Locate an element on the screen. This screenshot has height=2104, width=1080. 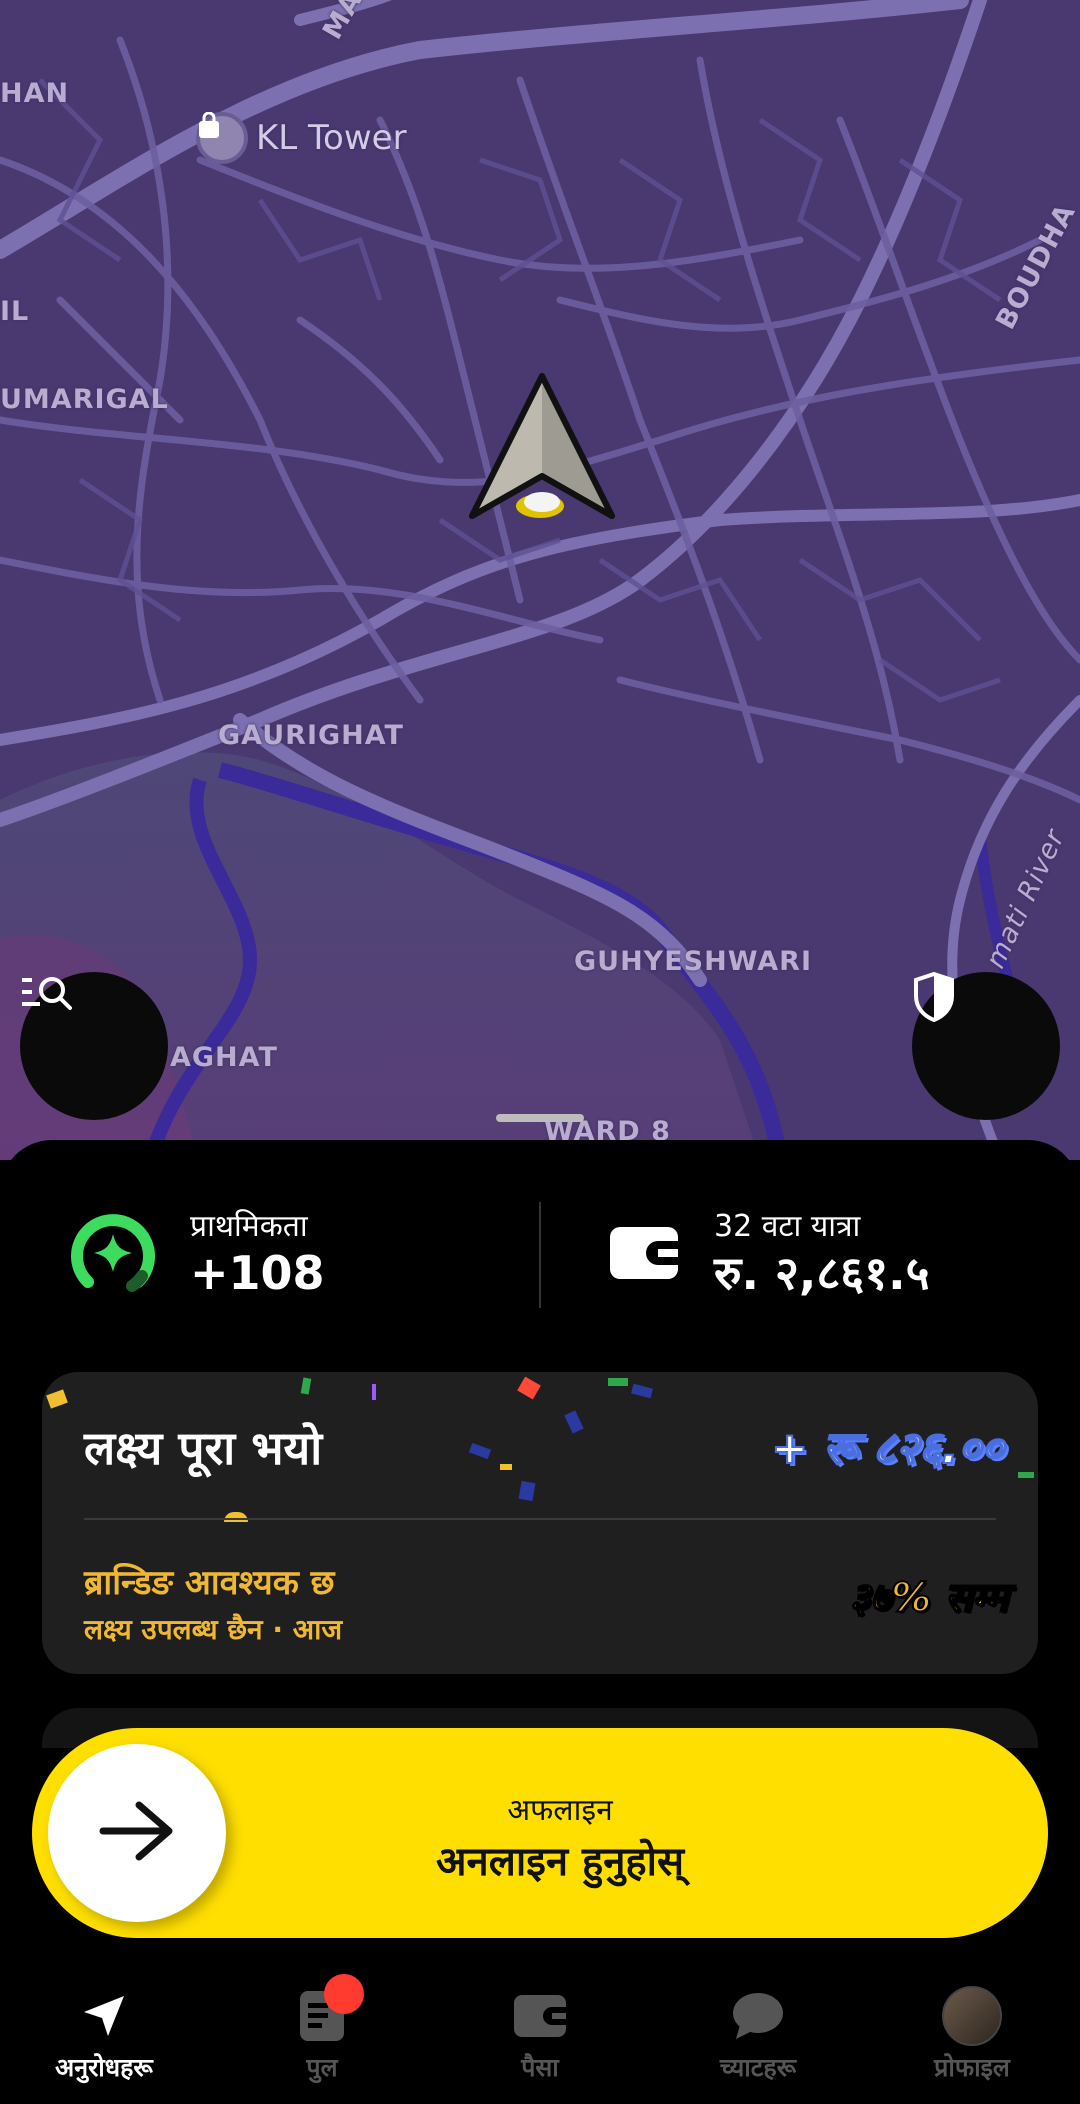
earnings-value: रु. २,८६१.५ is located at coordinates (822, 1273).